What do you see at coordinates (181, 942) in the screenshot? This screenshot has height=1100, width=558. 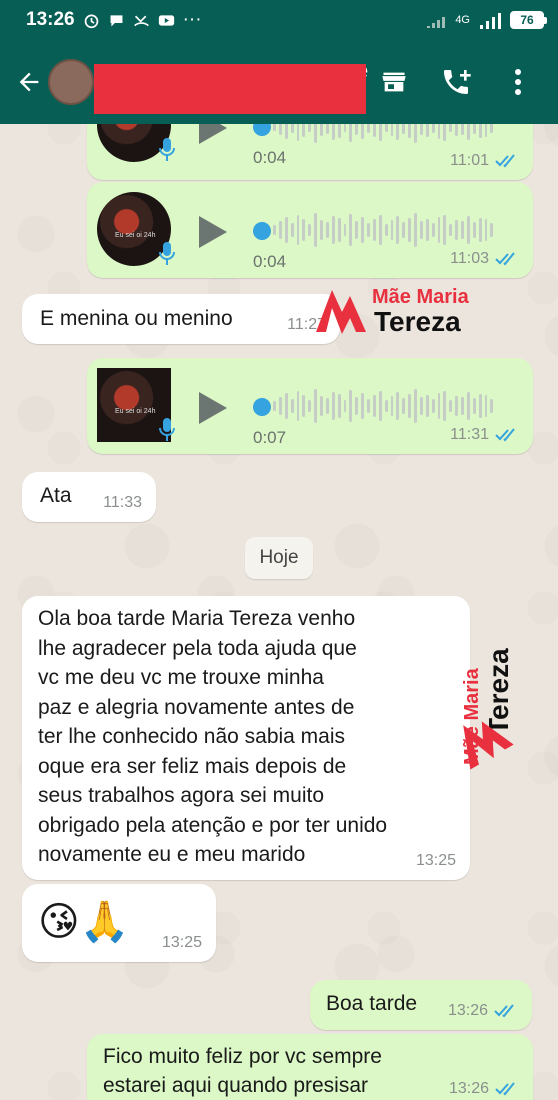 I see `message-time: 13:25` at bounding box center [181, 942].